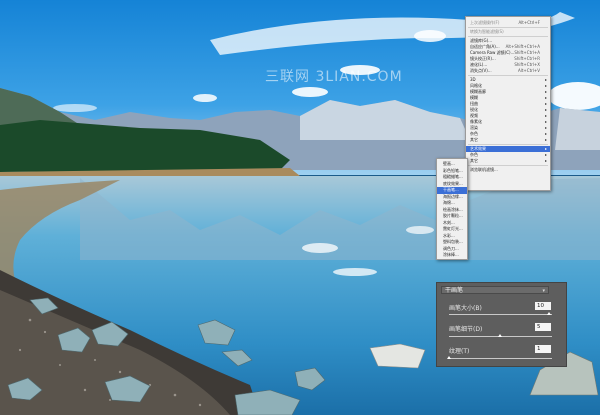 The image size is (600, 415). What do you see at coordinates (459, 351) in the screenshot?
I see `texture-label: 纹理(T)` at bounding box center [459, 351].